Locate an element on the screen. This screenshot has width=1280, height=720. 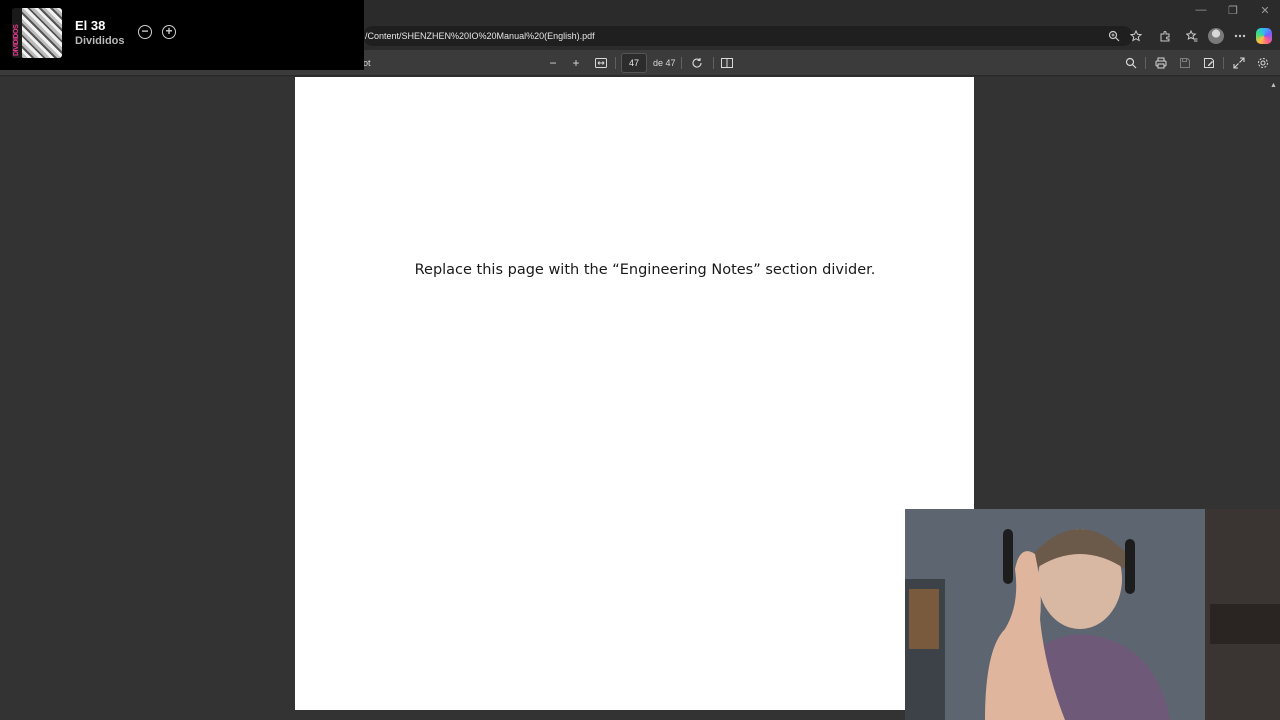
save-icon is located at coordinates (1185, 63).